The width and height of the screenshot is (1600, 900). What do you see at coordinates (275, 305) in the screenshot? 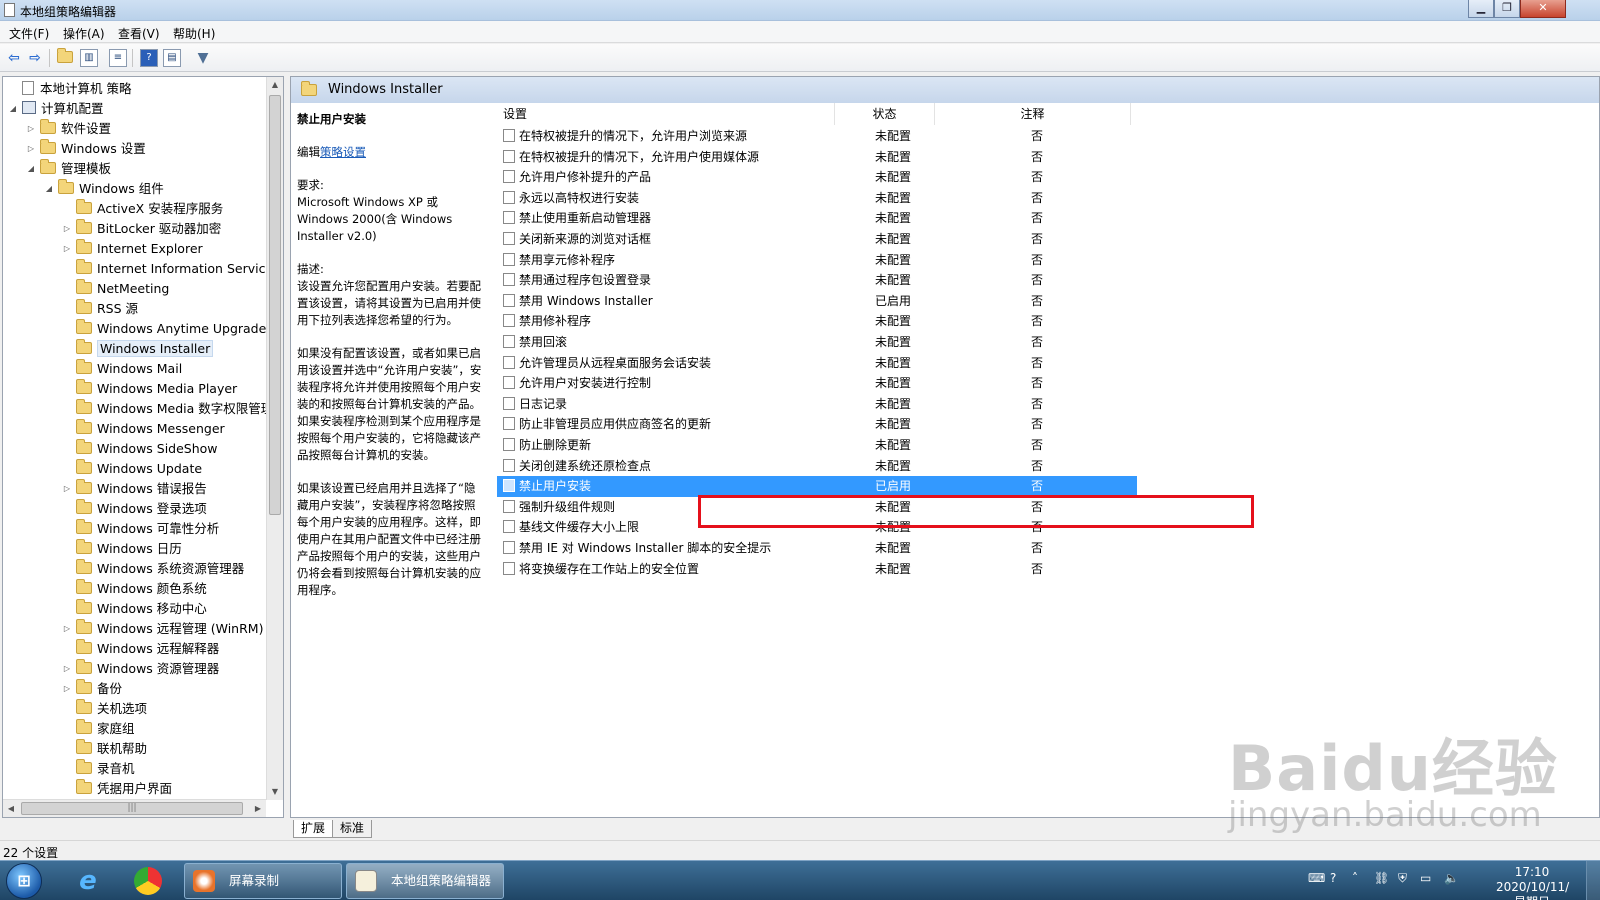
I see `scroll-thumb` at bounding box center [275, 305].